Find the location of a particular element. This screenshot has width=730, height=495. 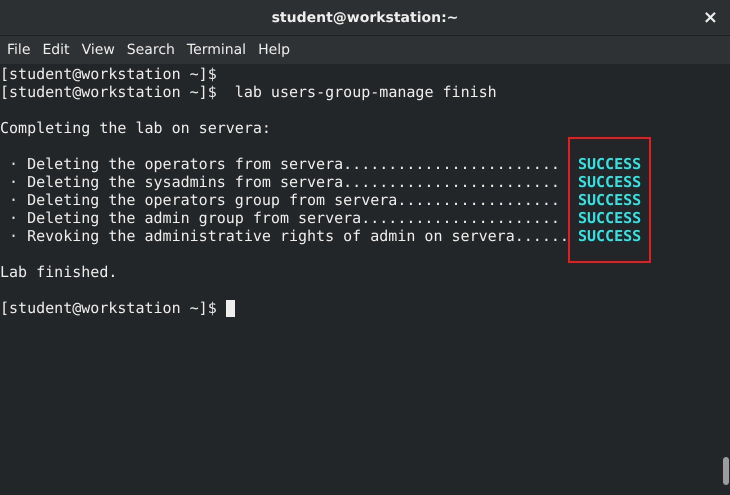

command-text: lab users-group-manage finish is located at coordinates (365, 92).